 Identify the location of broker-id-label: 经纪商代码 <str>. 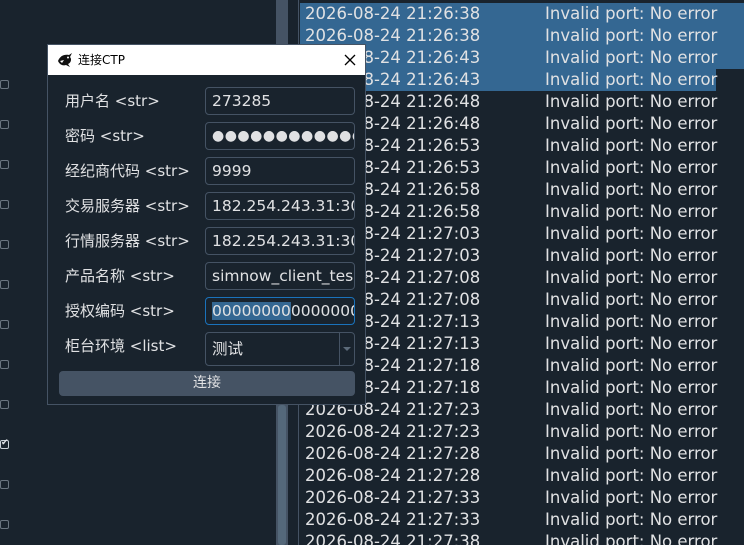
(127, 171).